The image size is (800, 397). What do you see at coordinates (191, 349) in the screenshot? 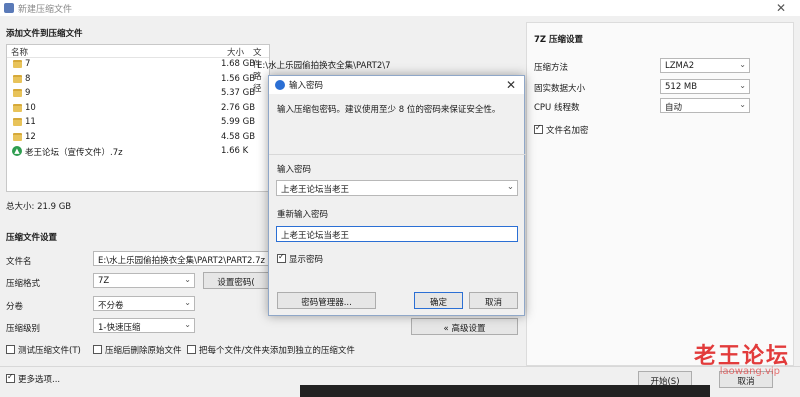
I see `separate-archives-checkbox` at bounding box center [191, 349].